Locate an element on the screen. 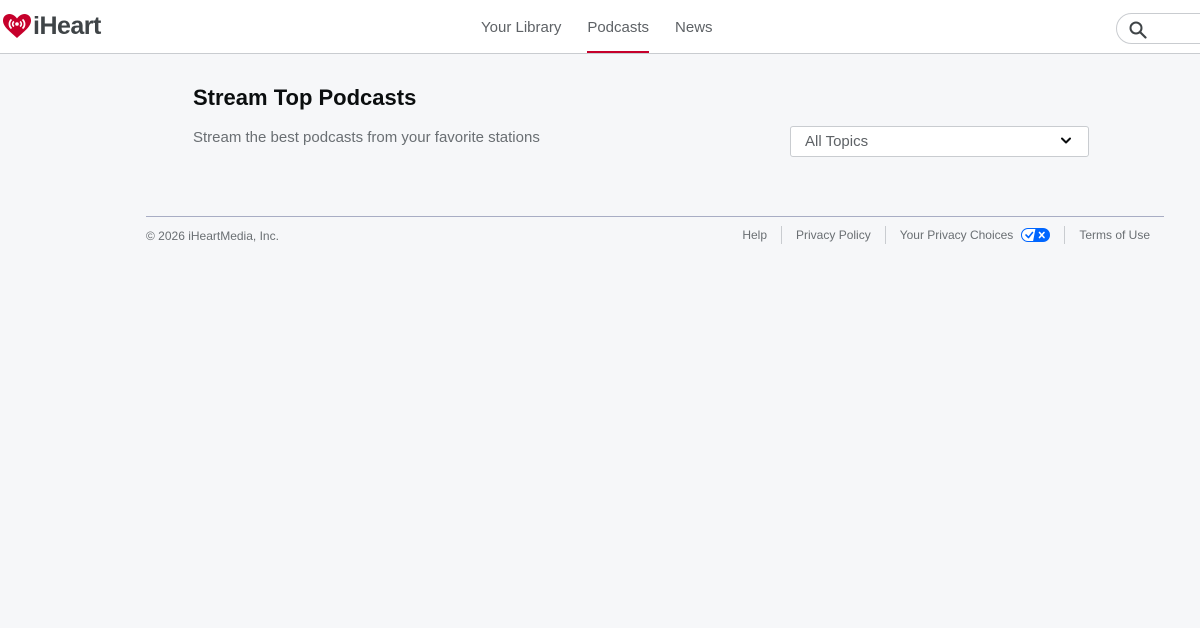 Image resolution: width=1200 pixels, height=628 pixels. main-nav: Your Library Podcasts News is located at coordinates (597, 27).